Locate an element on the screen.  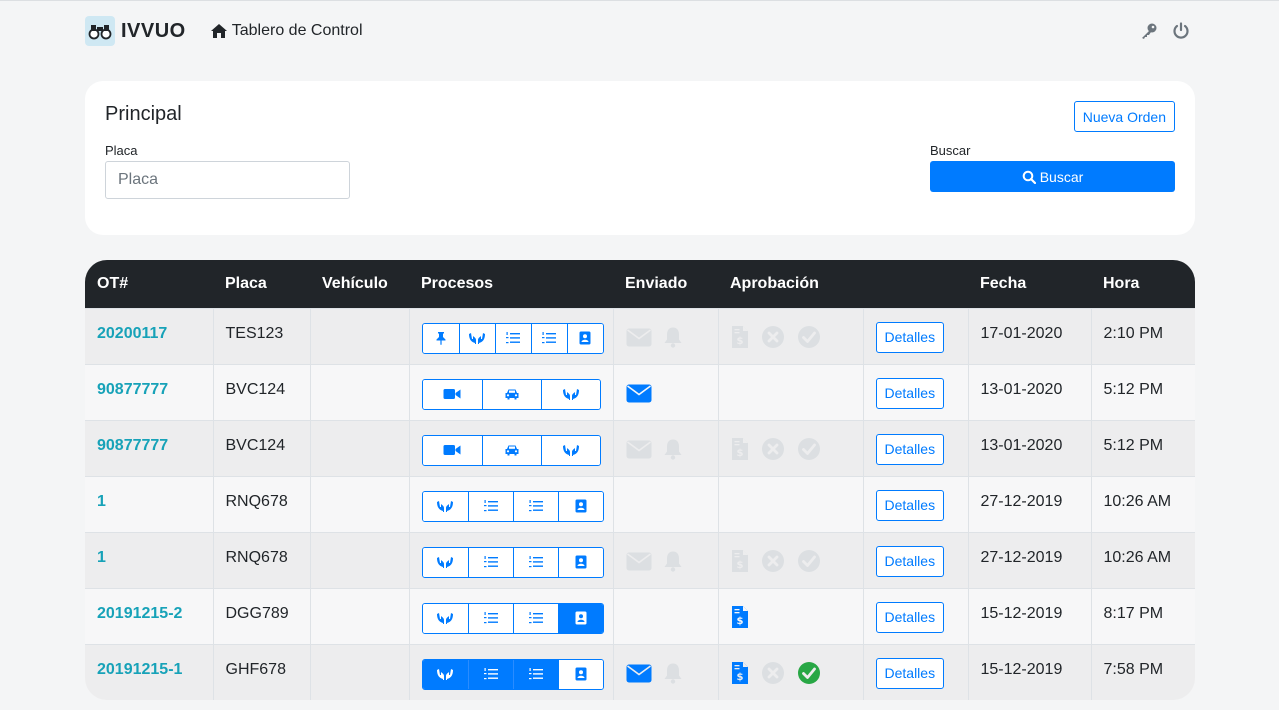
hora-value: 7:58 PM is located at coordinates (1133, 669).